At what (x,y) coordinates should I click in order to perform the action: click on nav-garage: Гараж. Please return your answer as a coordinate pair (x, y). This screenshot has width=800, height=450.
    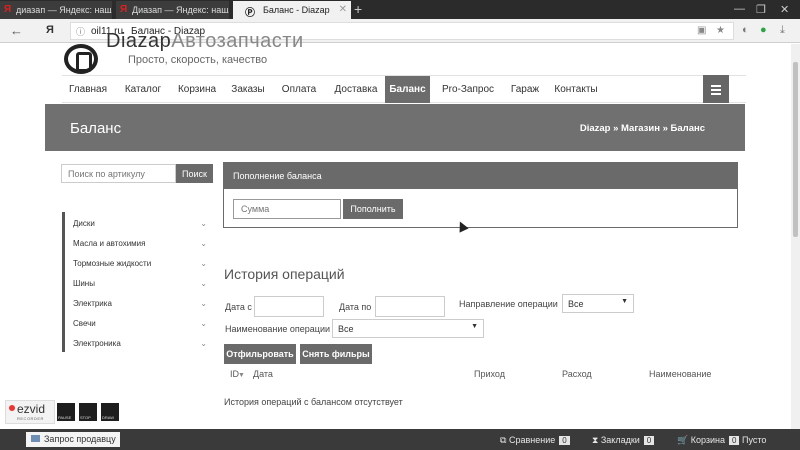
    Looking at the image, I should click on (525, 89).